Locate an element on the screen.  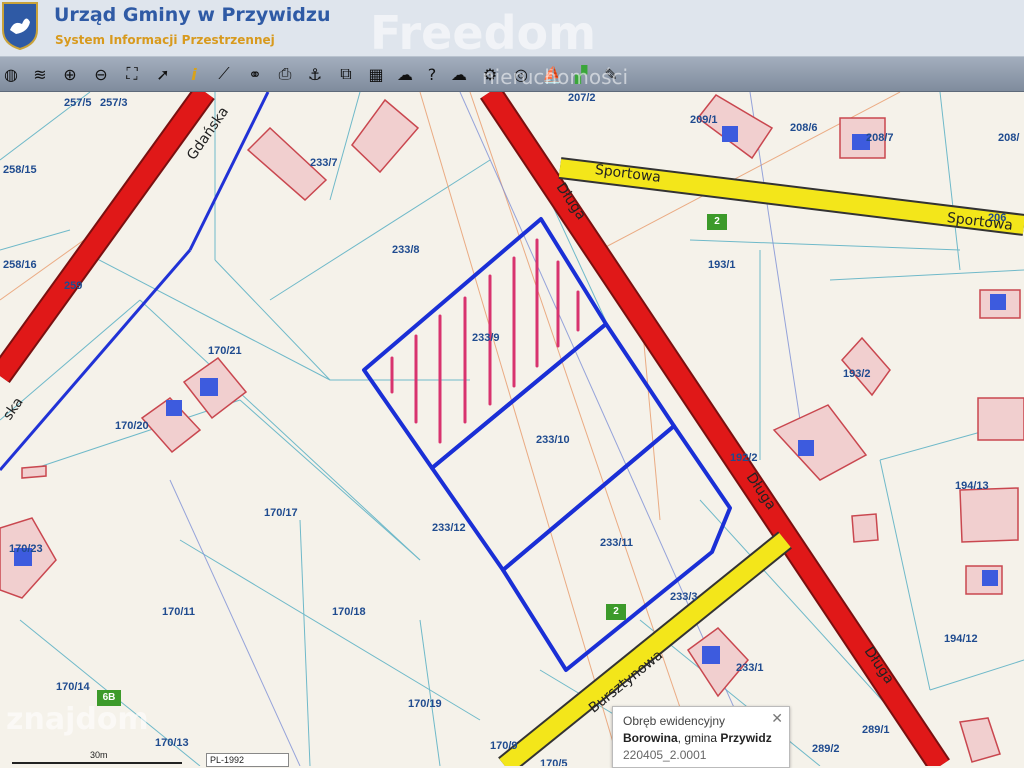
layers-icon: ≋ is located at coordinates (40, 74).